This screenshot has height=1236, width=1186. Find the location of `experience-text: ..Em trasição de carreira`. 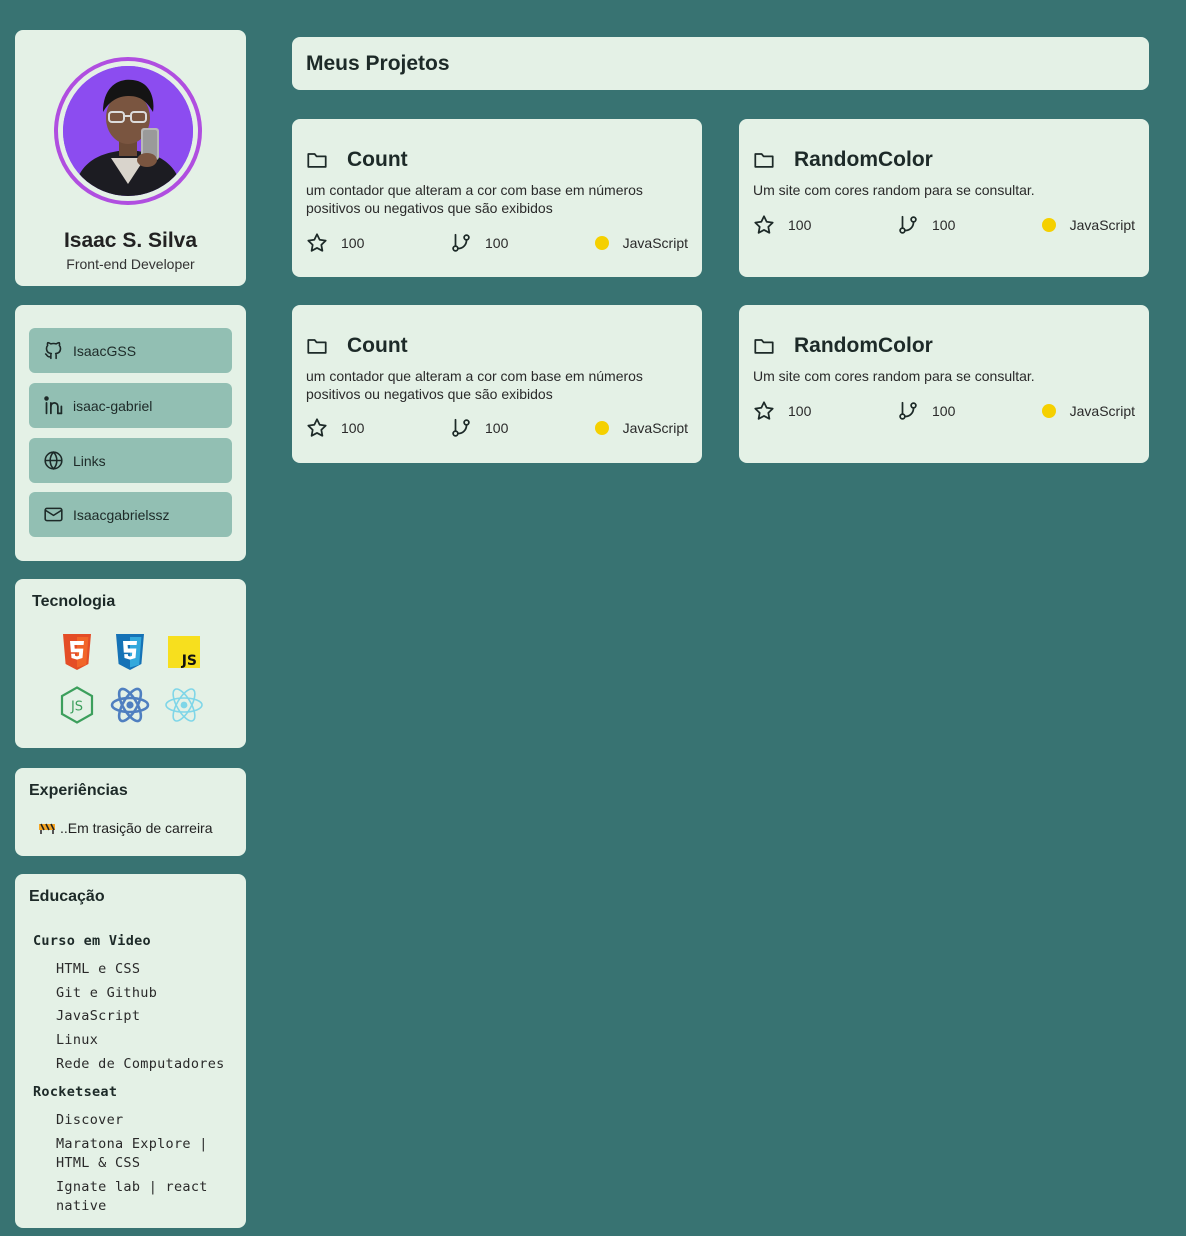

experience-text: ..Em trasição de carreira is located at coordinates (136, 828).